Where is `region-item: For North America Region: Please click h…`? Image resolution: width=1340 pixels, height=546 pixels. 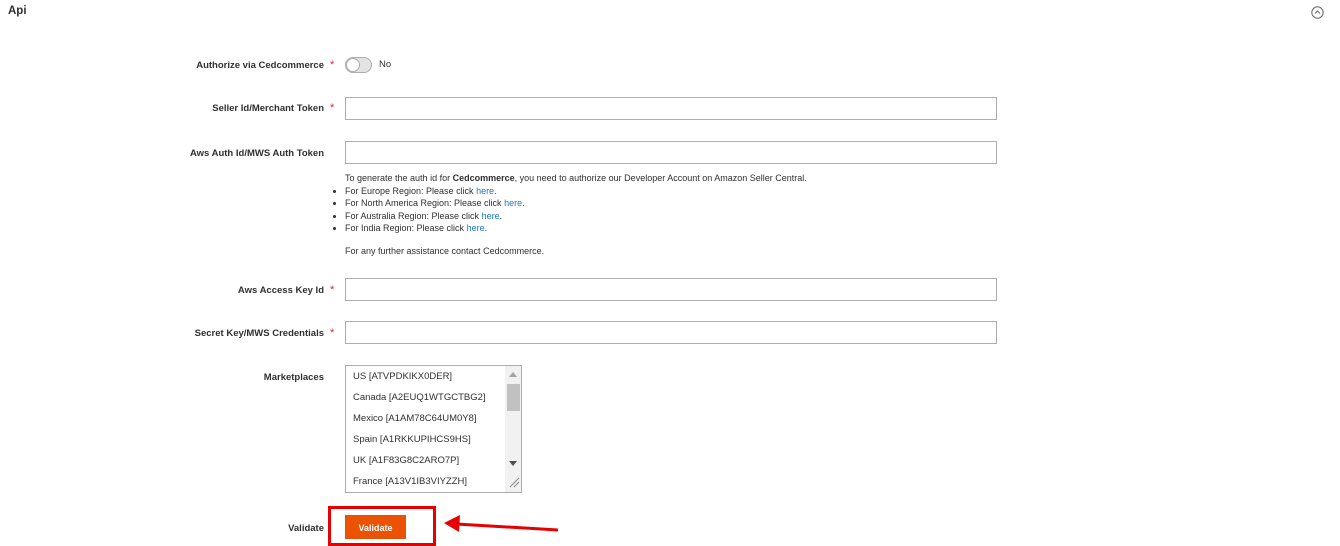
region-item: For North America Region: Please click h… is located at coordinates (659, 203).